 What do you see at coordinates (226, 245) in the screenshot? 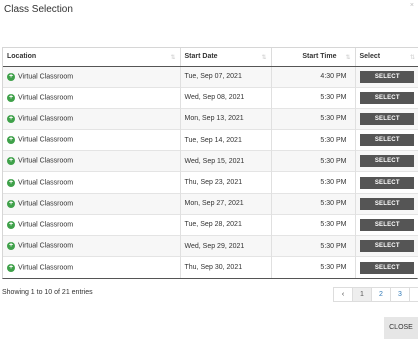
I see `start-date-cell: Wed, Sep 29, 2021` at bounding box center [226, 245].